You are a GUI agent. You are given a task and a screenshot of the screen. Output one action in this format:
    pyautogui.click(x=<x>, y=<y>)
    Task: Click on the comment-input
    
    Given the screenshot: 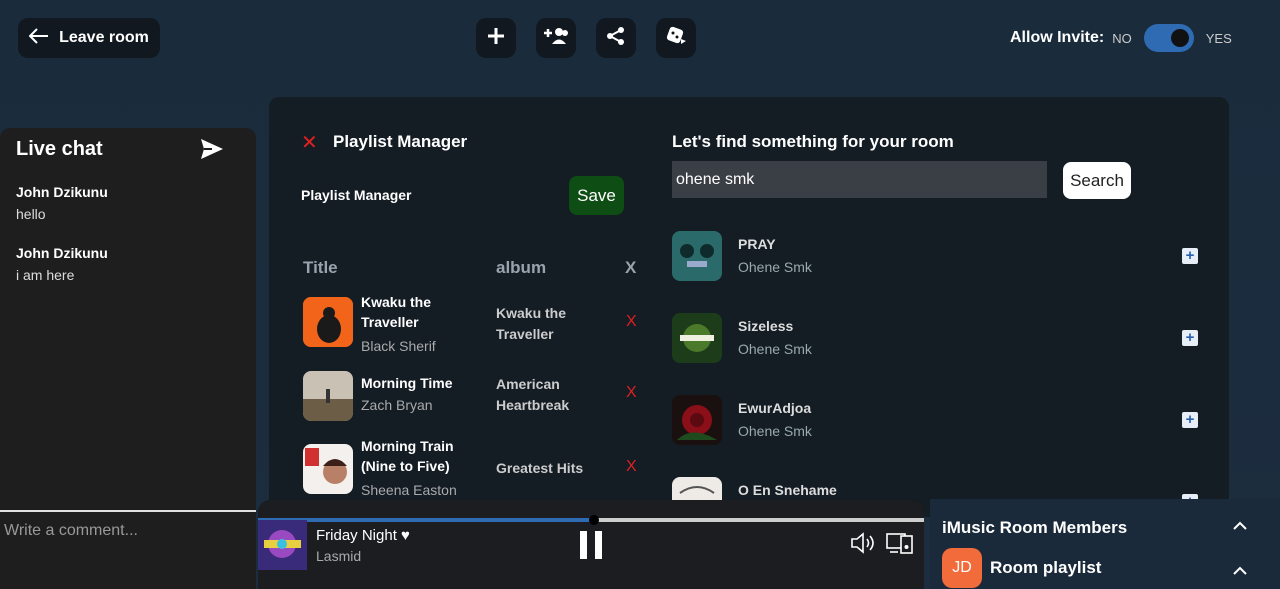 What is the action you would take?
    pyautogui.click(x=128, y=530)
    